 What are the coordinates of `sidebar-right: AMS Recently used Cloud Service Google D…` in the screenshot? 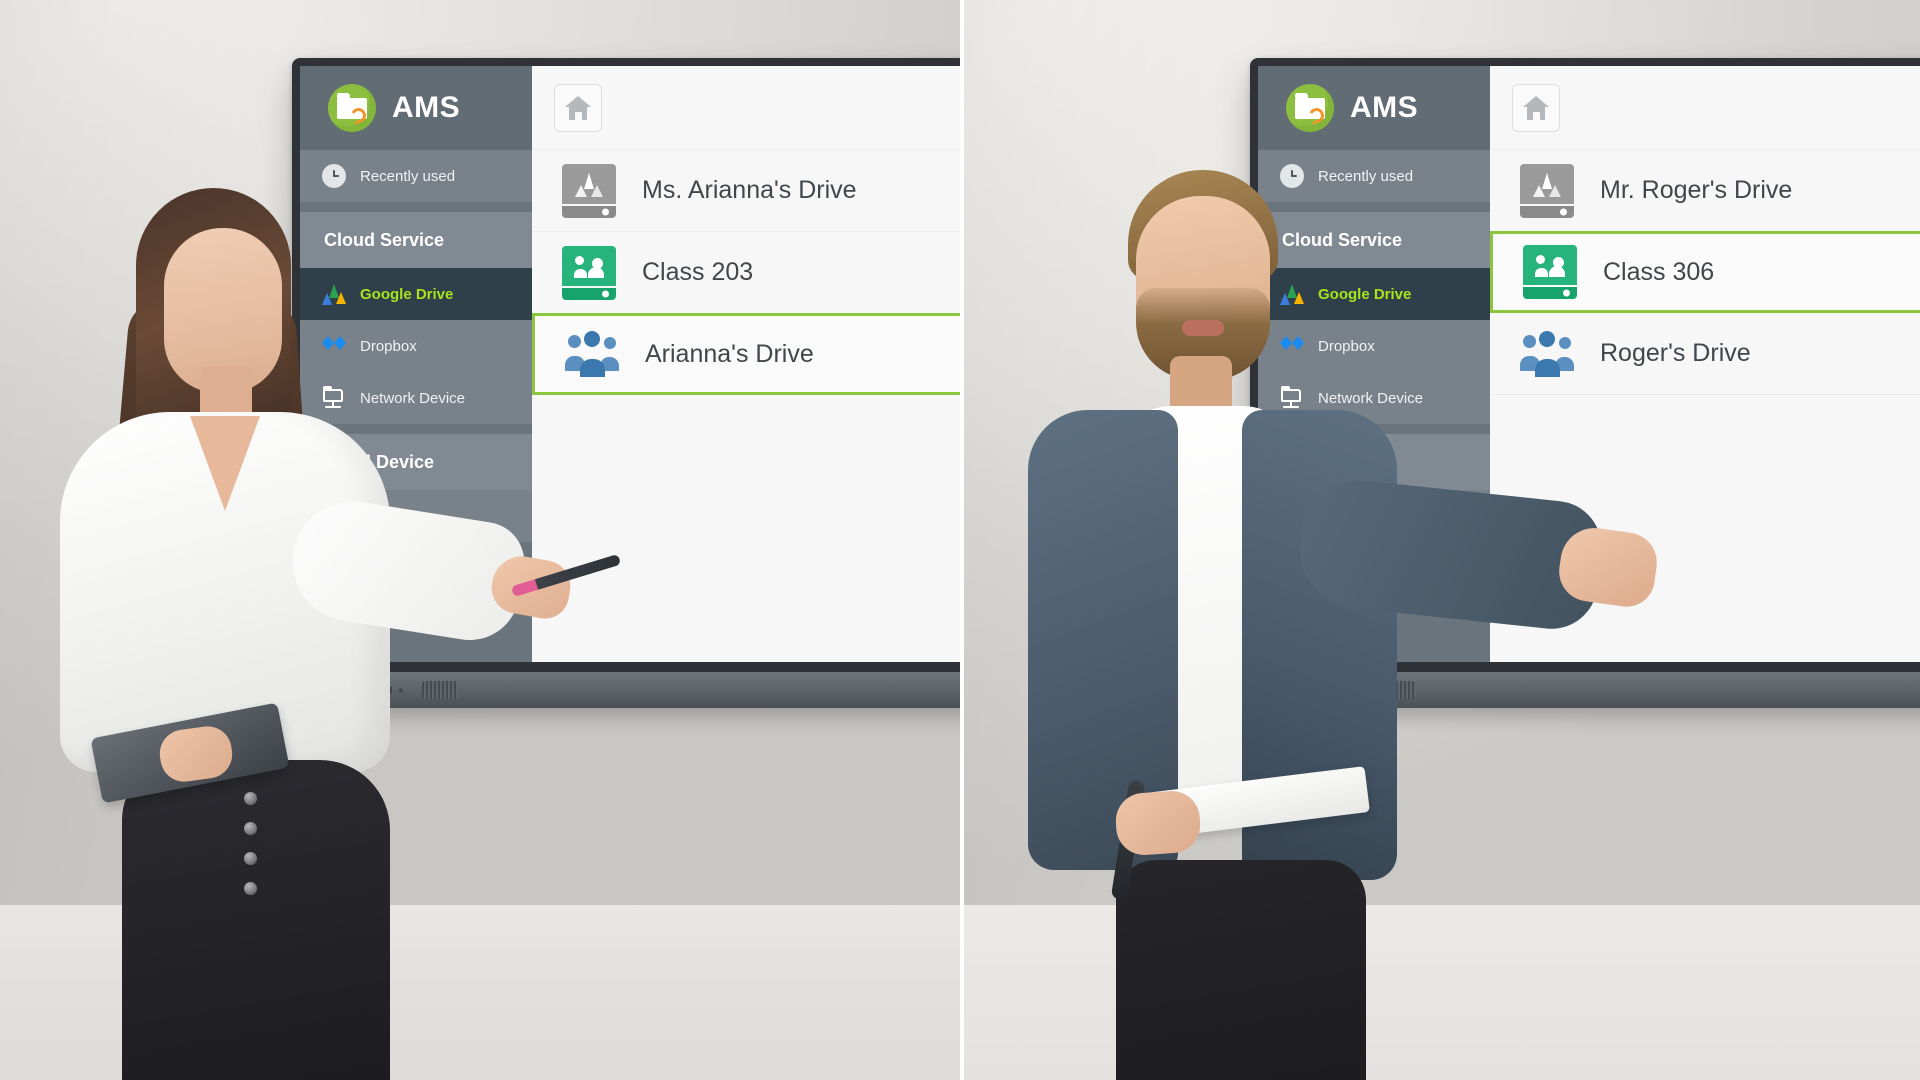 It's located at (1374, 364).